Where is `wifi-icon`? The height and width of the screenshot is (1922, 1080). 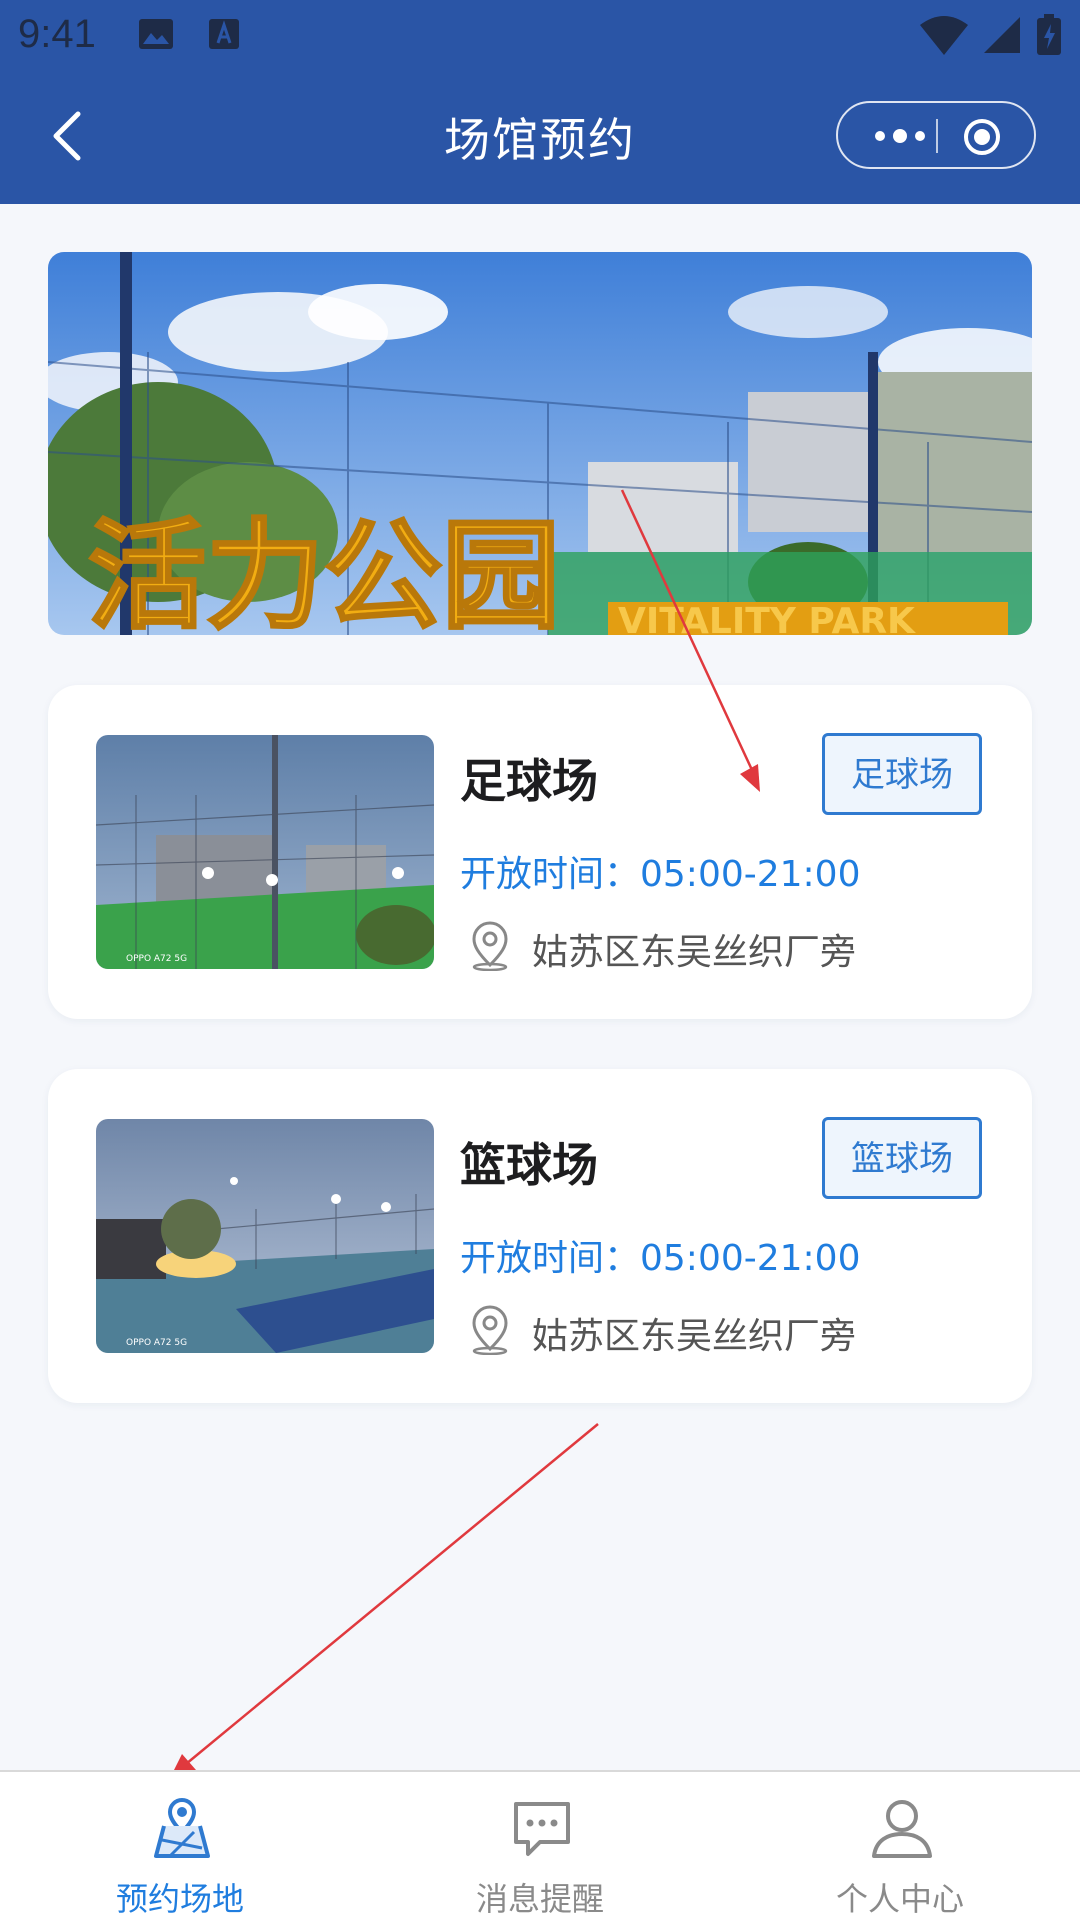
wifi-icon is located at coordinates (944, 35).